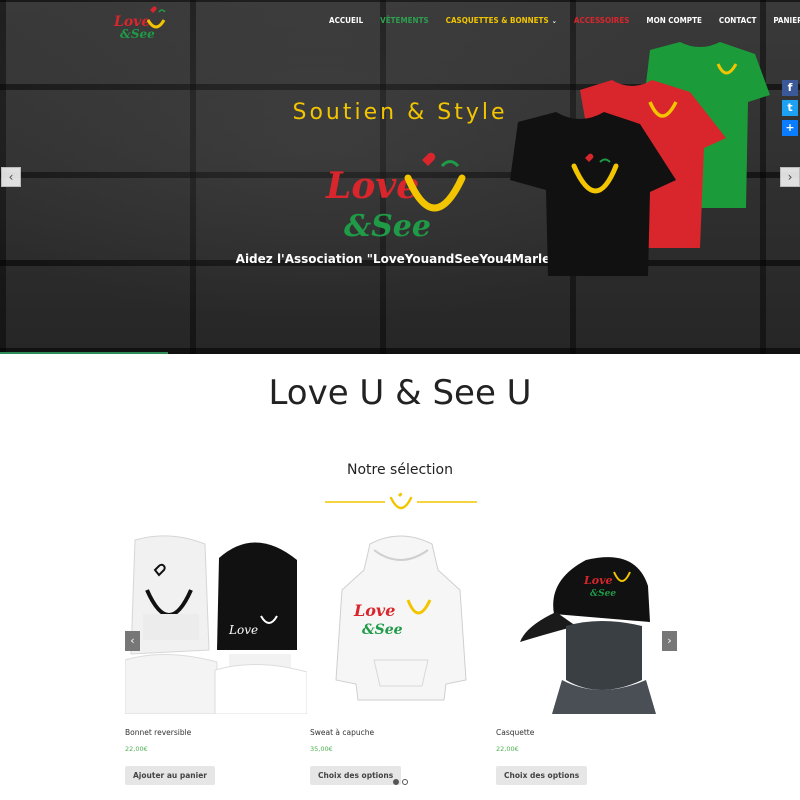 Image resolution: width=800 pixels, height=800 pixels. What do you see at coordinates (132, 641) in the screenshot?
I see `carousel-prev-arrow-icon: ‹` at bounding box center [132, 641].